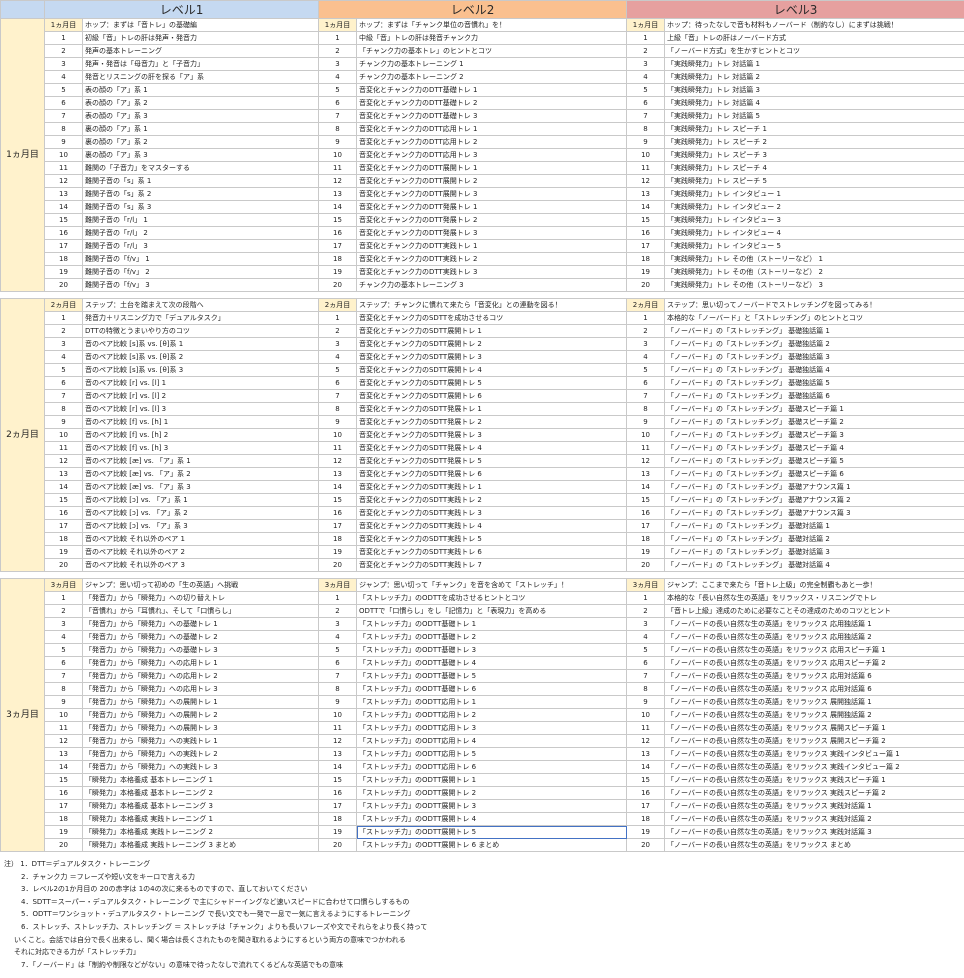 This screenshot has height=978, width=964. What do you see at coordinates (492, 207) in the screenshot?
I see `lesson-title-cell: 音変化とチャンク力のDTT発展トレ 1` at bounding box center [492, 207].